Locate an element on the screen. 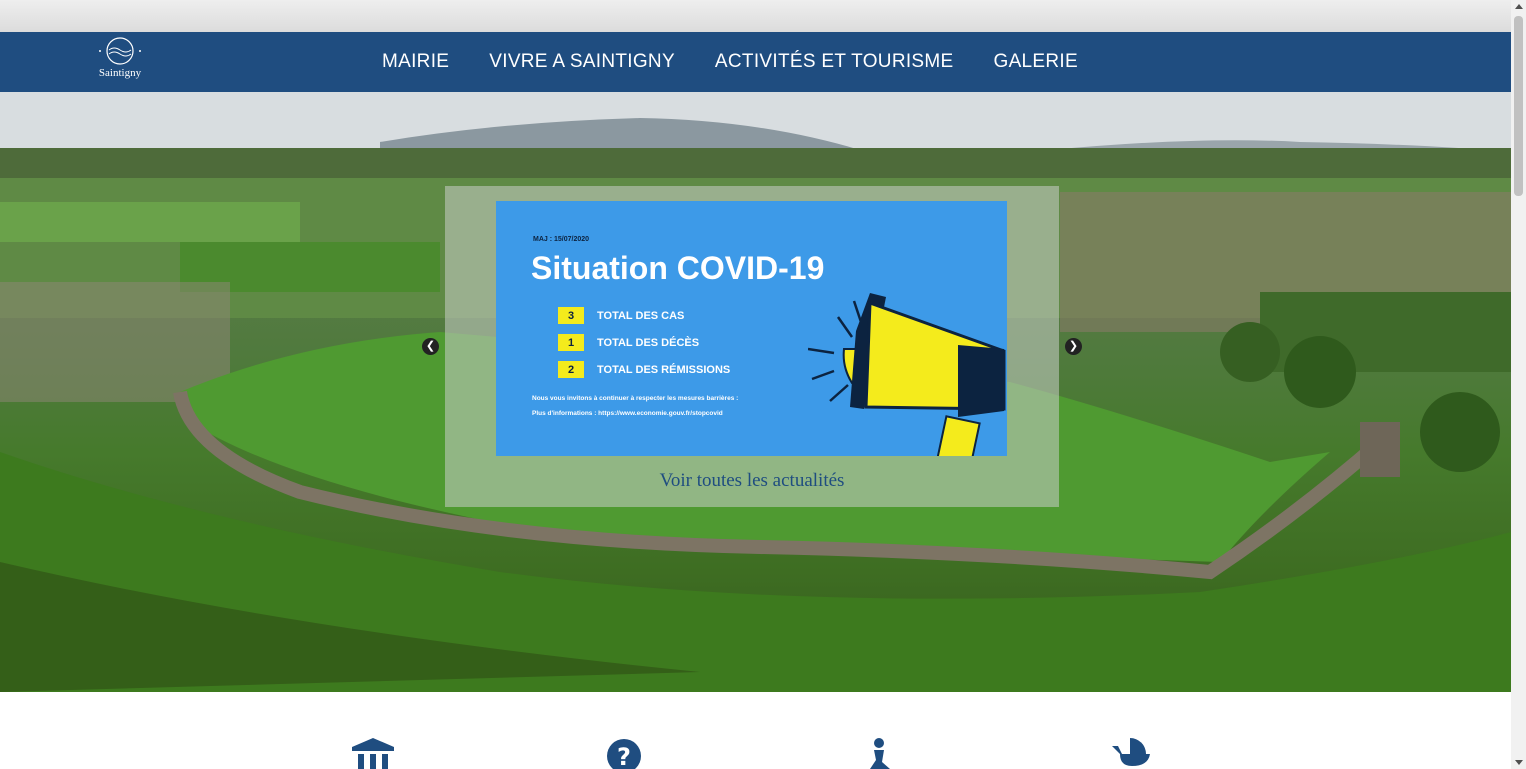 The height and width of the screenshot is (769, 1526). slide-update-date: MAJ : 15/07/2020 is located at coordinates (561, 239).